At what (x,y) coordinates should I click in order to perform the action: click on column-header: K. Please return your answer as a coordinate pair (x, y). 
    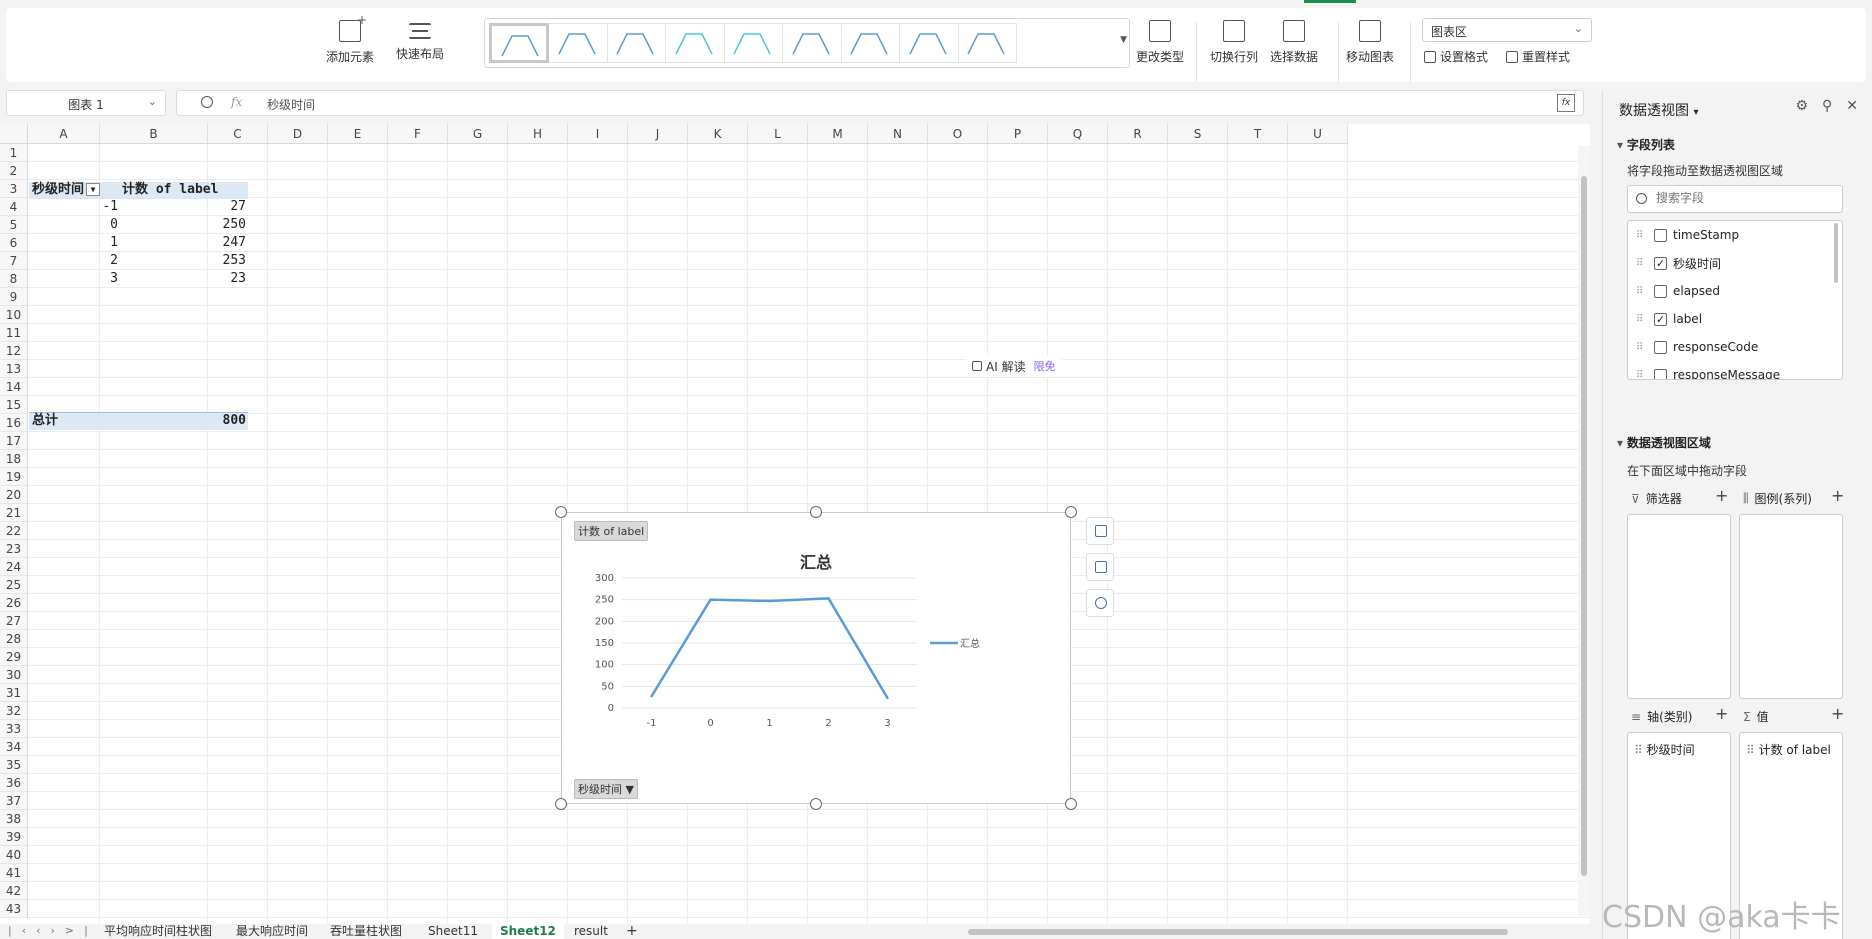
    Looking at the image, I should click on (718, 134).